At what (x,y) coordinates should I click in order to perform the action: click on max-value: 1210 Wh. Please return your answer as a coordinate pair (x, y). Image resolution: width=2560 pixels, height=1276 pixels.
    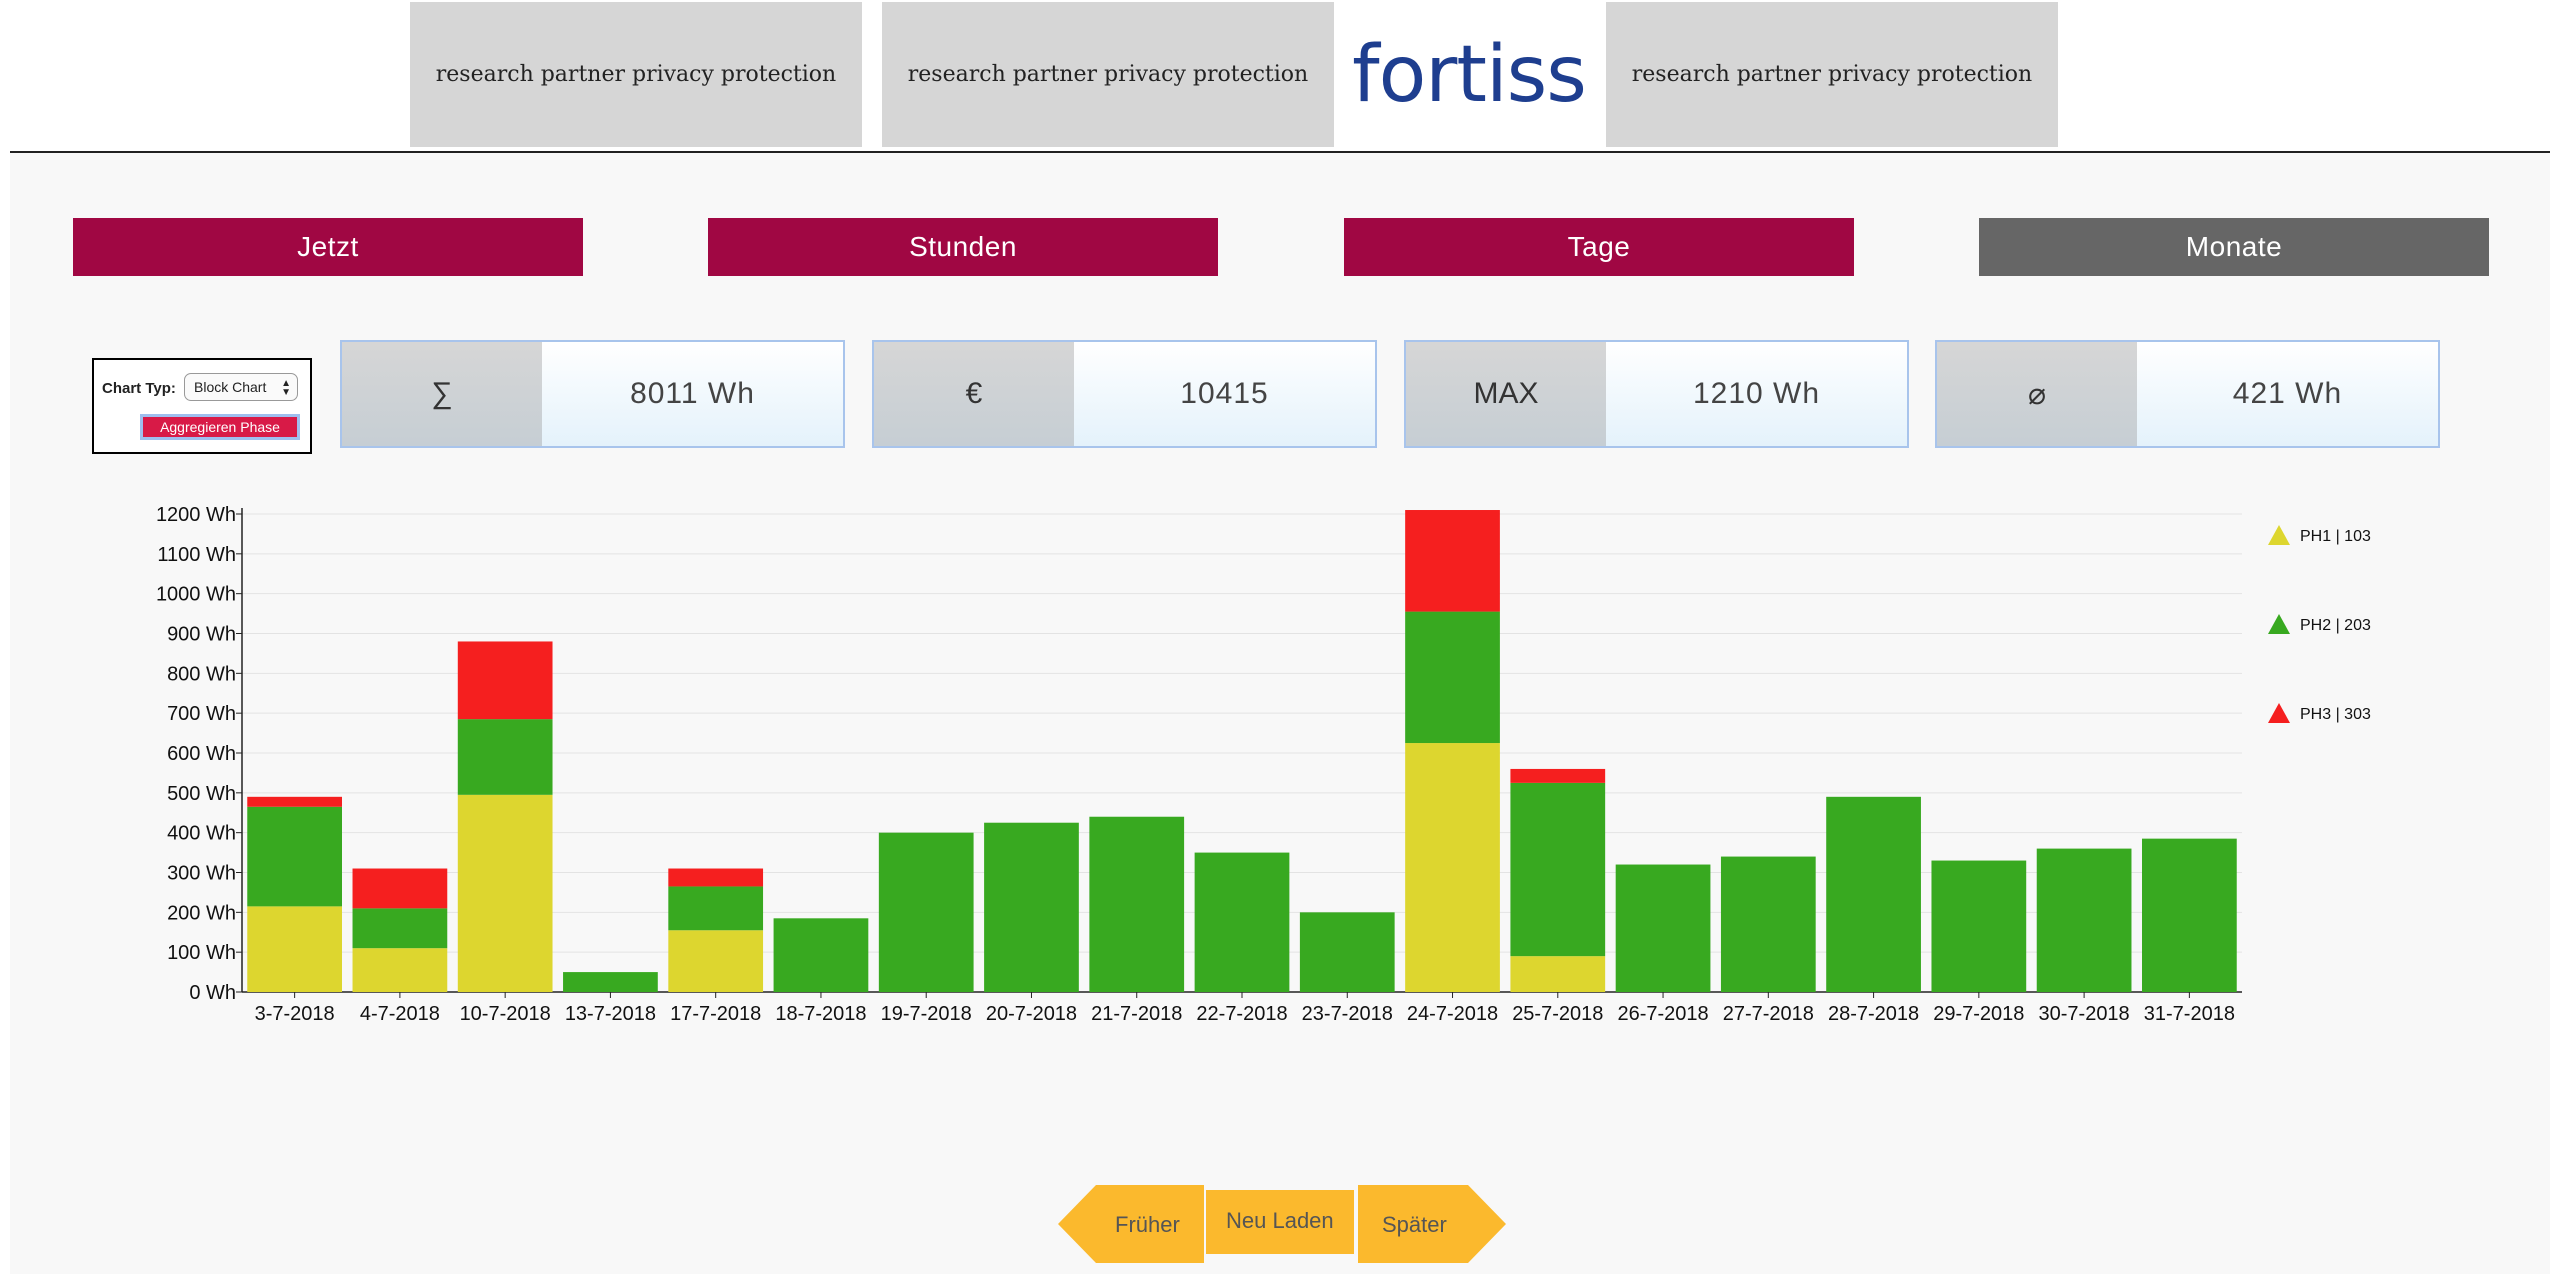
    Looking at the image, I should click on (1756, 394).